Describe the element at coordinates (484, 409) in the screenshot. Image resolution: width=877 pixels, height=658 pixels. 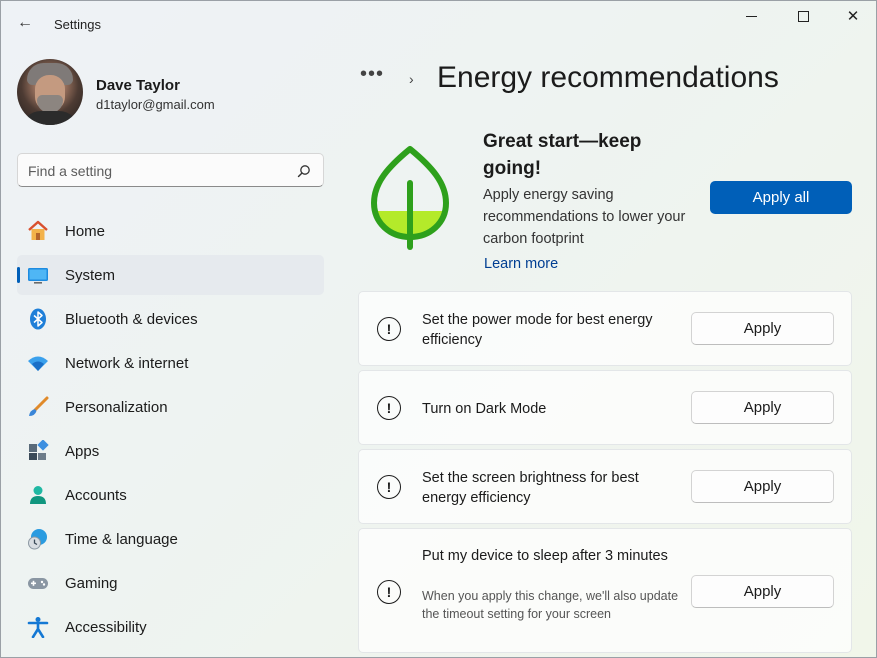
I see `recommendation-title: Turn on Dark Mode` at that location.